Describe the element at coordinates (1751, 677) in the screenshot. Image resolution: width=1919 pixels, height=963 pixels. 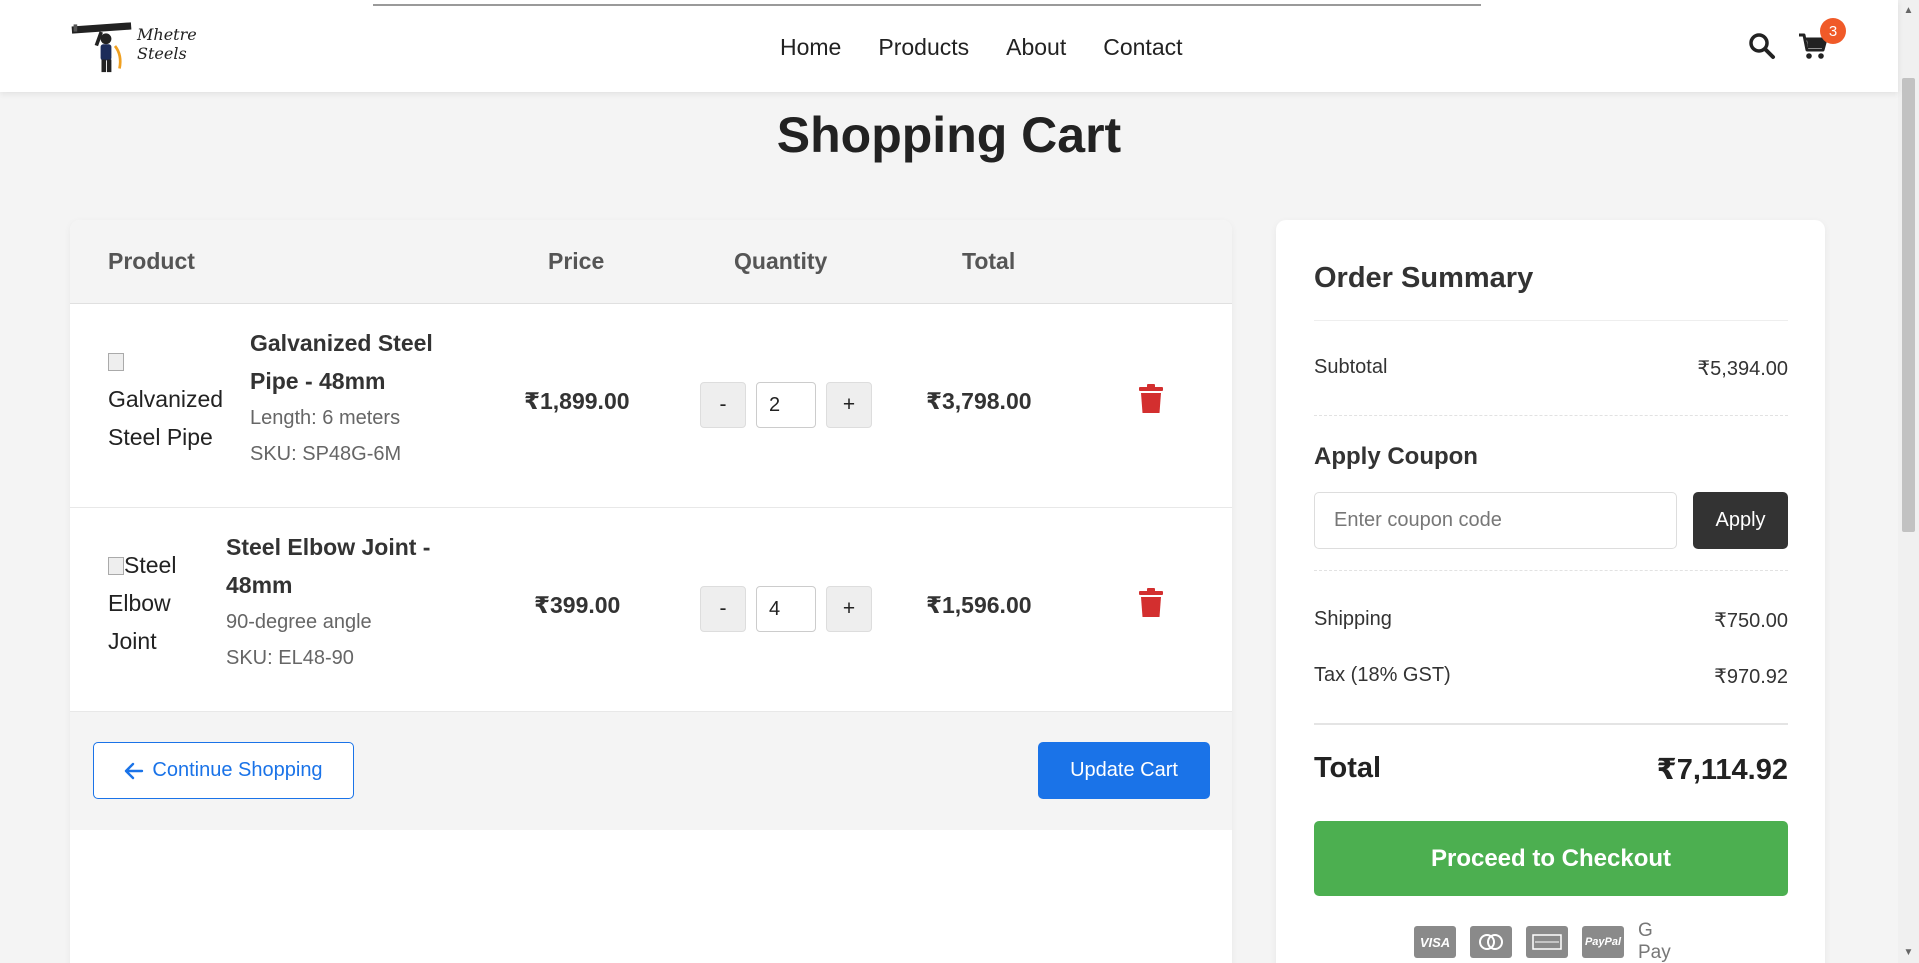
I see `tax-value: ₹970.92` at that location.